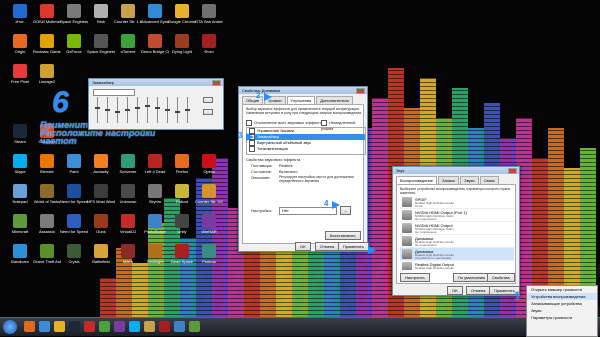 The image size is (600, 337). I want to click on desktop-icon: NFS Most Wanted, so click(101, 194).